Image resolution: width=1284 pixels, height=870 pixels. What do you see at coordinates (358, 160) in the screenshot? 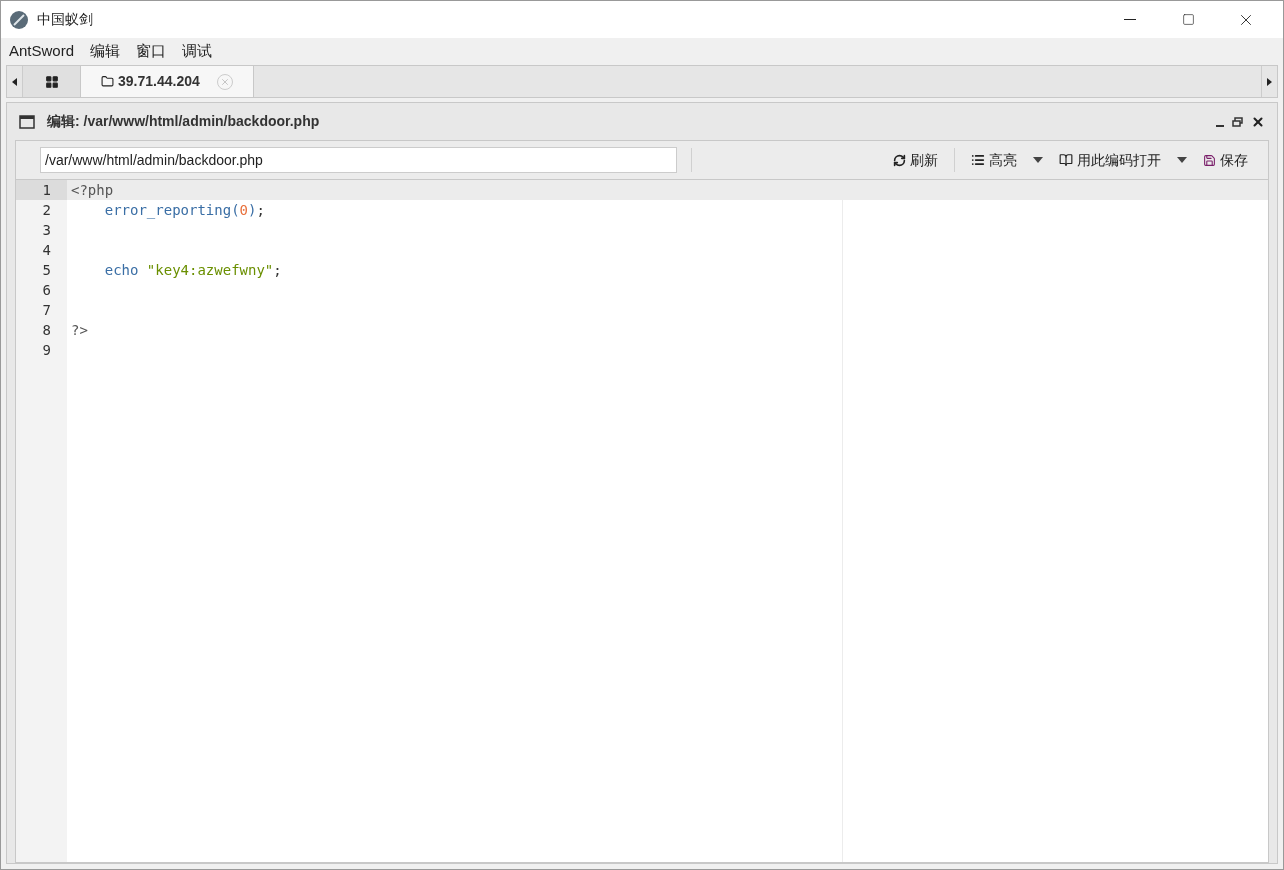
I see `path-field: /var/www/html/admin/backdoor.php` at bounding box center [358, 160].